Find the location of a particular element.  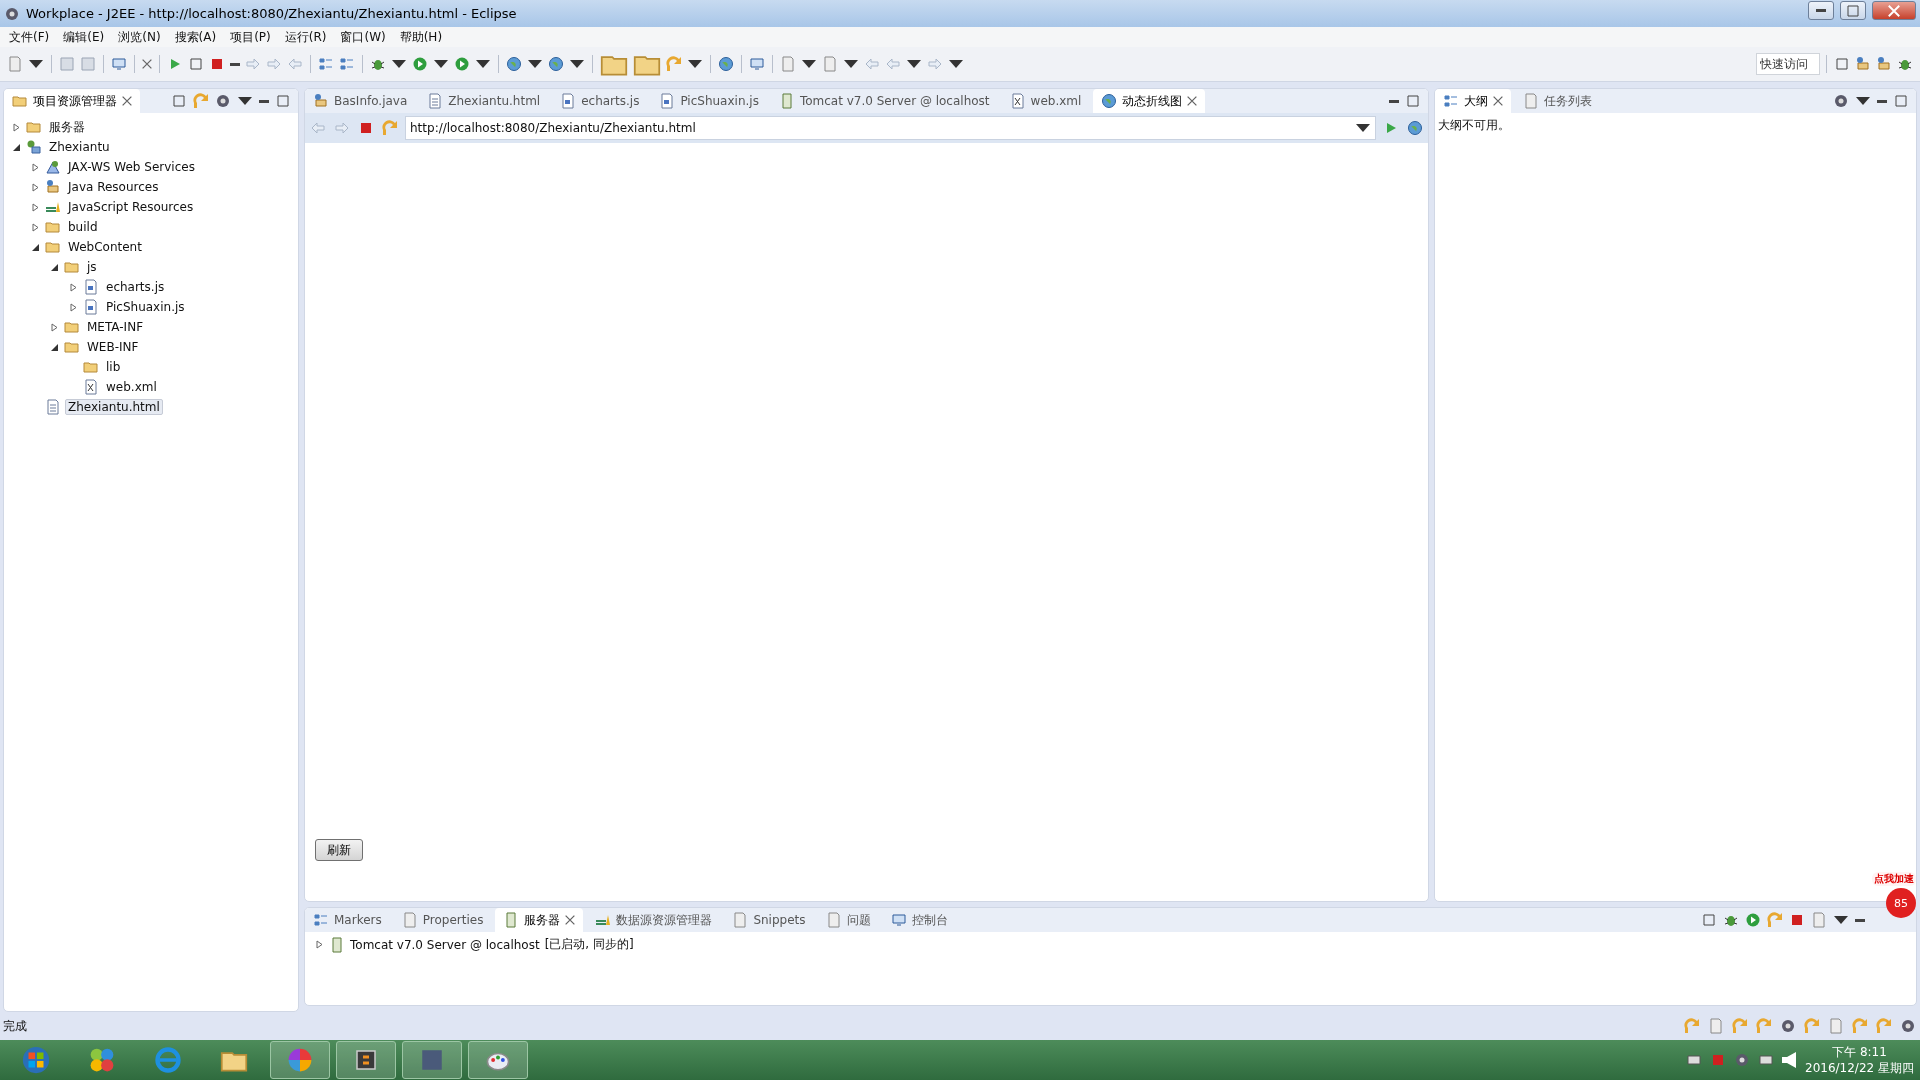

panel-tab: 问题 is located at coordinates (848, 920).